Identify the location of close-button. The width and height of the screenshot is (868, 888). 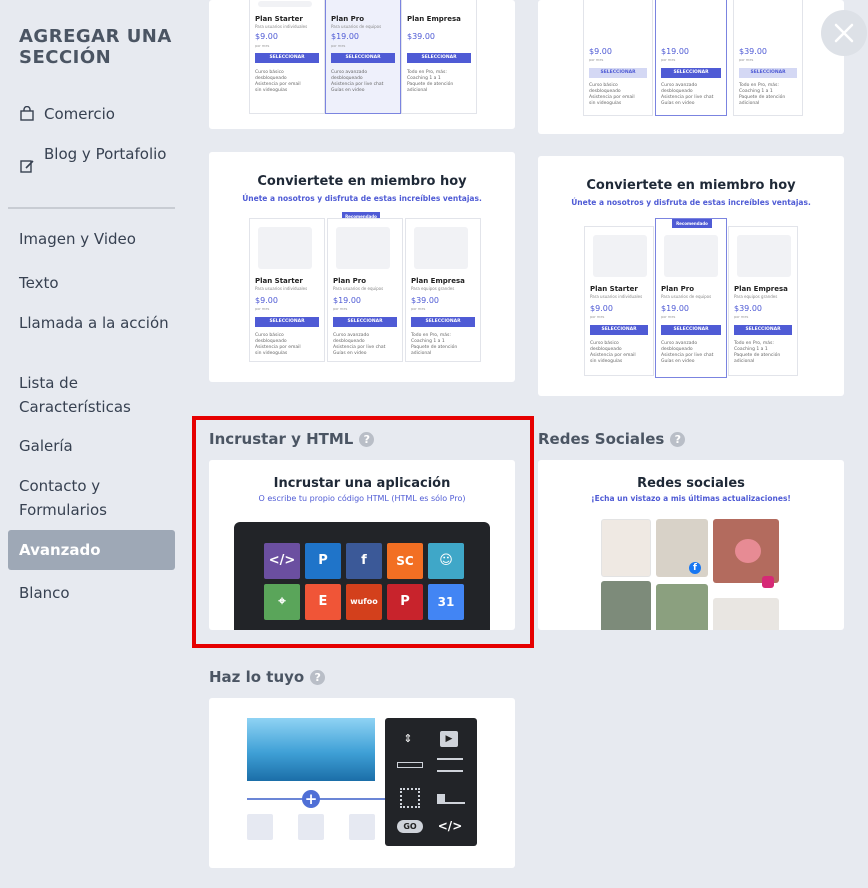
(844, 33).